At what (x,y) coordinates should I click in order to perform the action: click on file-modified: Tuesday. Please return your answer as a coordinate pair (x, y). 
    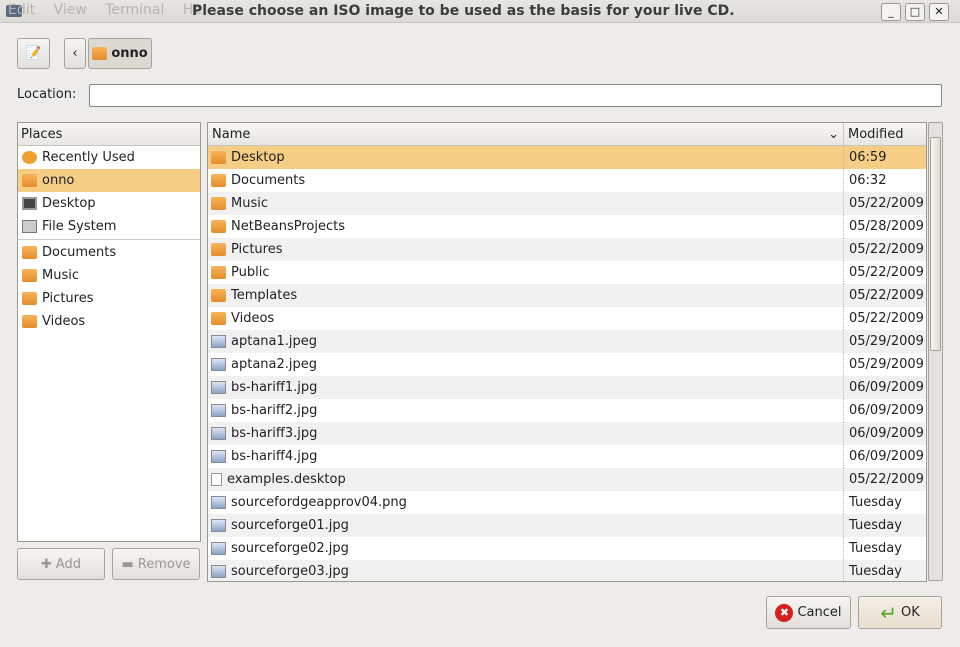
    Looking at the image, I should click on (884, 570).